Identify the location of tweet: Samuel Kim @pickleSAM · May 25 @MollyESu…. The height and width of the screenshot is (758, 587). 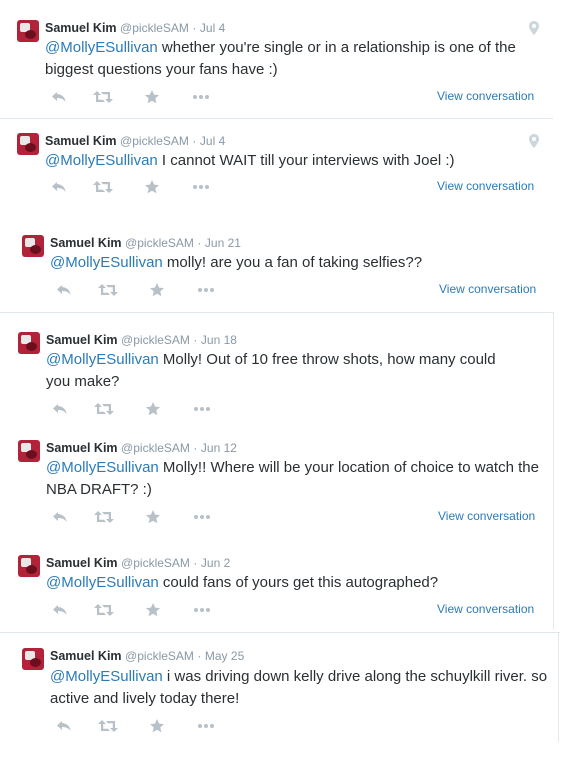
(287, 694).